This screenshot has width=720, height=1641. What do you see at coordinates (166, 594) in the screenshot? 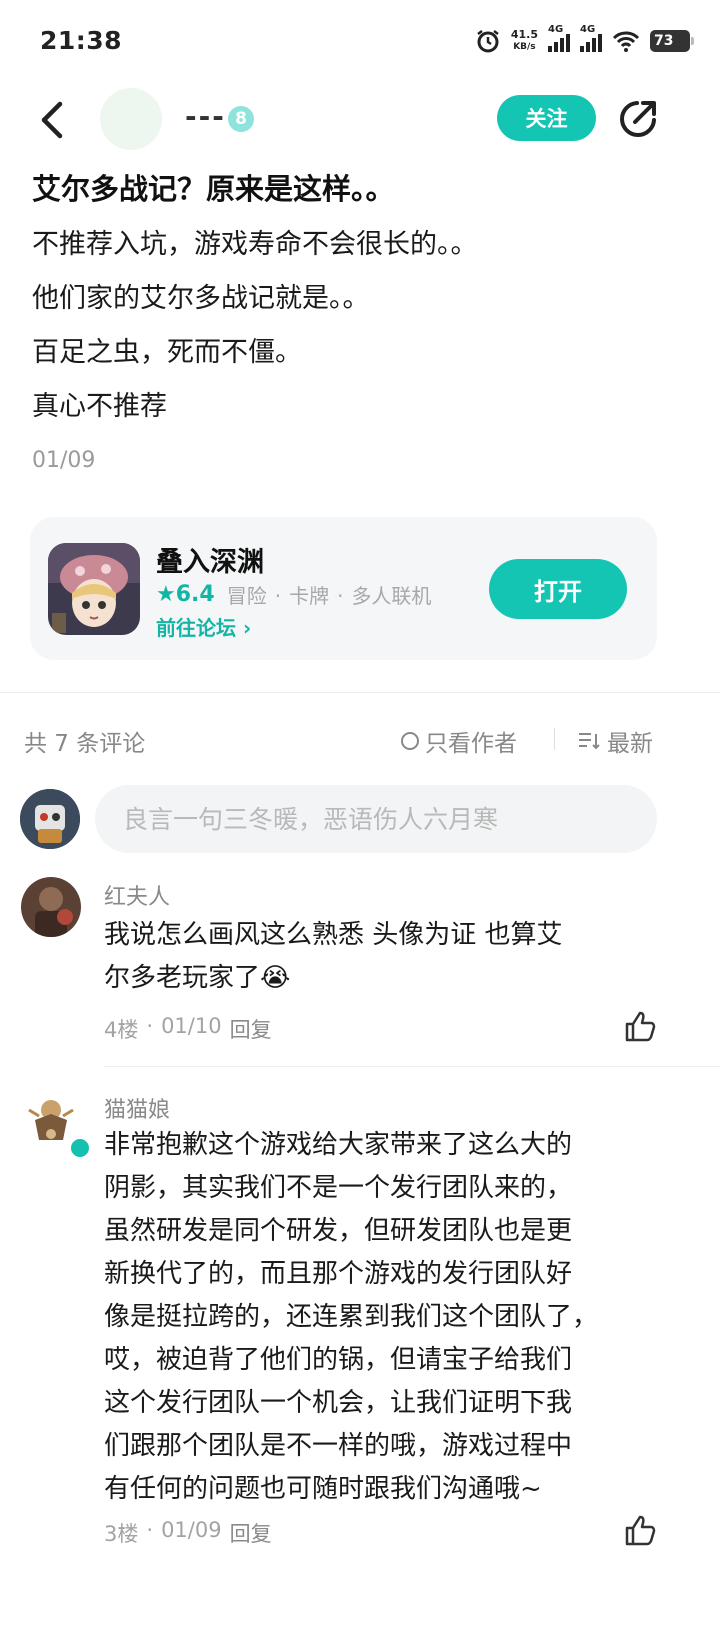
I see `star-icon: ★` at bounding box center [166, 594].